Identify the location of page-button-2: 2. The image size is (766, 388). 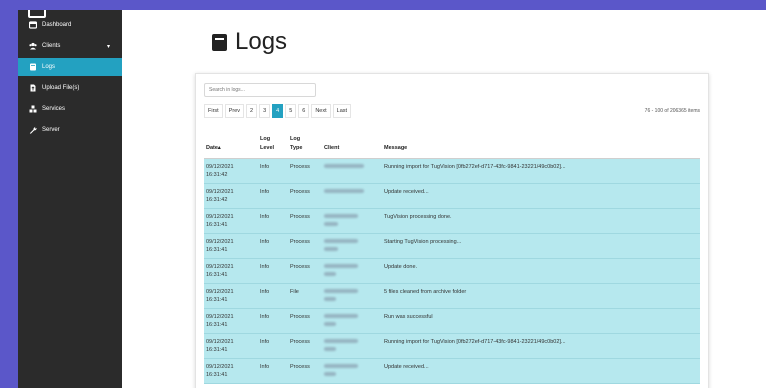
(252, 111).